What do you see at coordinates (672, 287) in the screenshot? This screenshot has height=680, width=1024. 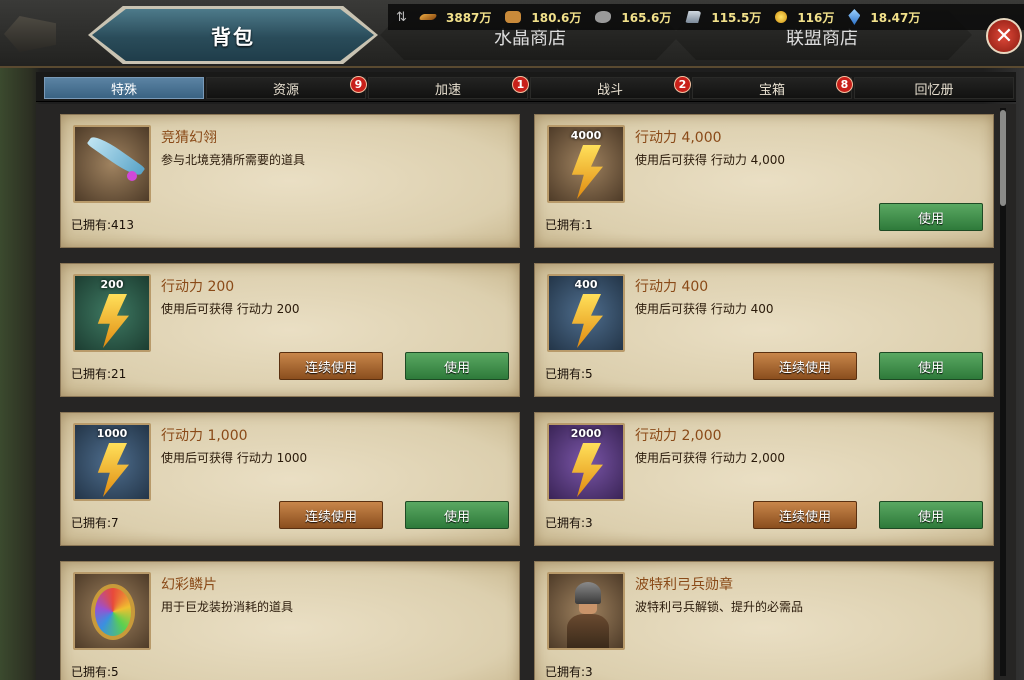 I see `item-name: 行动力 400` at bounding box center [672, 287].